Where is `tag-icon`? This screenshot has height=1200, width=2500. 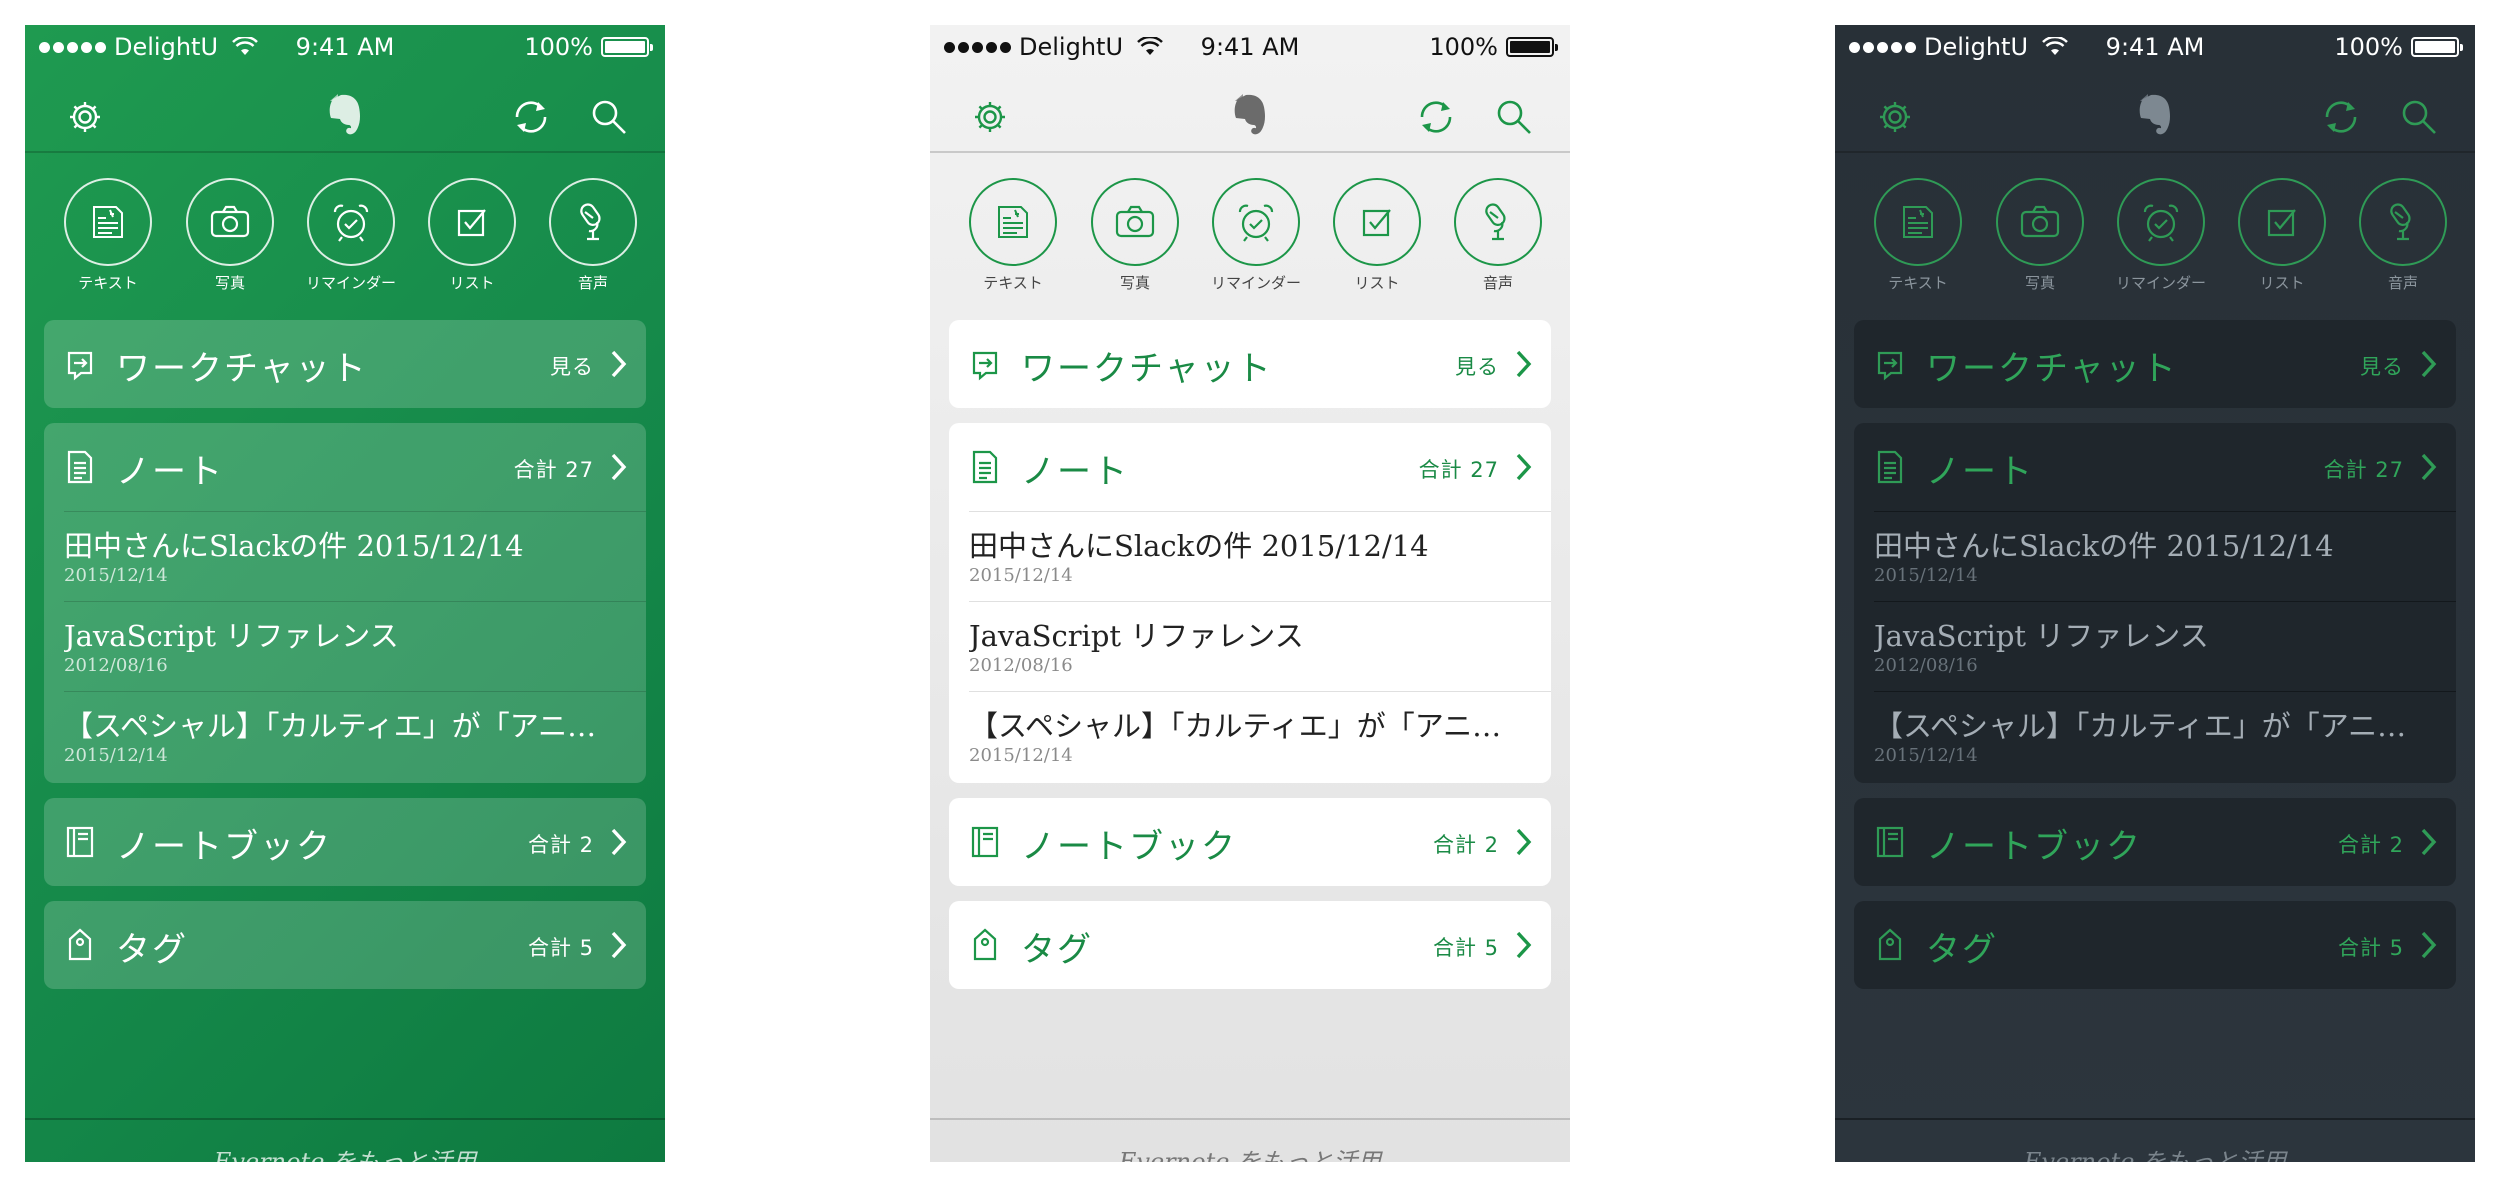
tag-icon is located at coordinates (80, 944).